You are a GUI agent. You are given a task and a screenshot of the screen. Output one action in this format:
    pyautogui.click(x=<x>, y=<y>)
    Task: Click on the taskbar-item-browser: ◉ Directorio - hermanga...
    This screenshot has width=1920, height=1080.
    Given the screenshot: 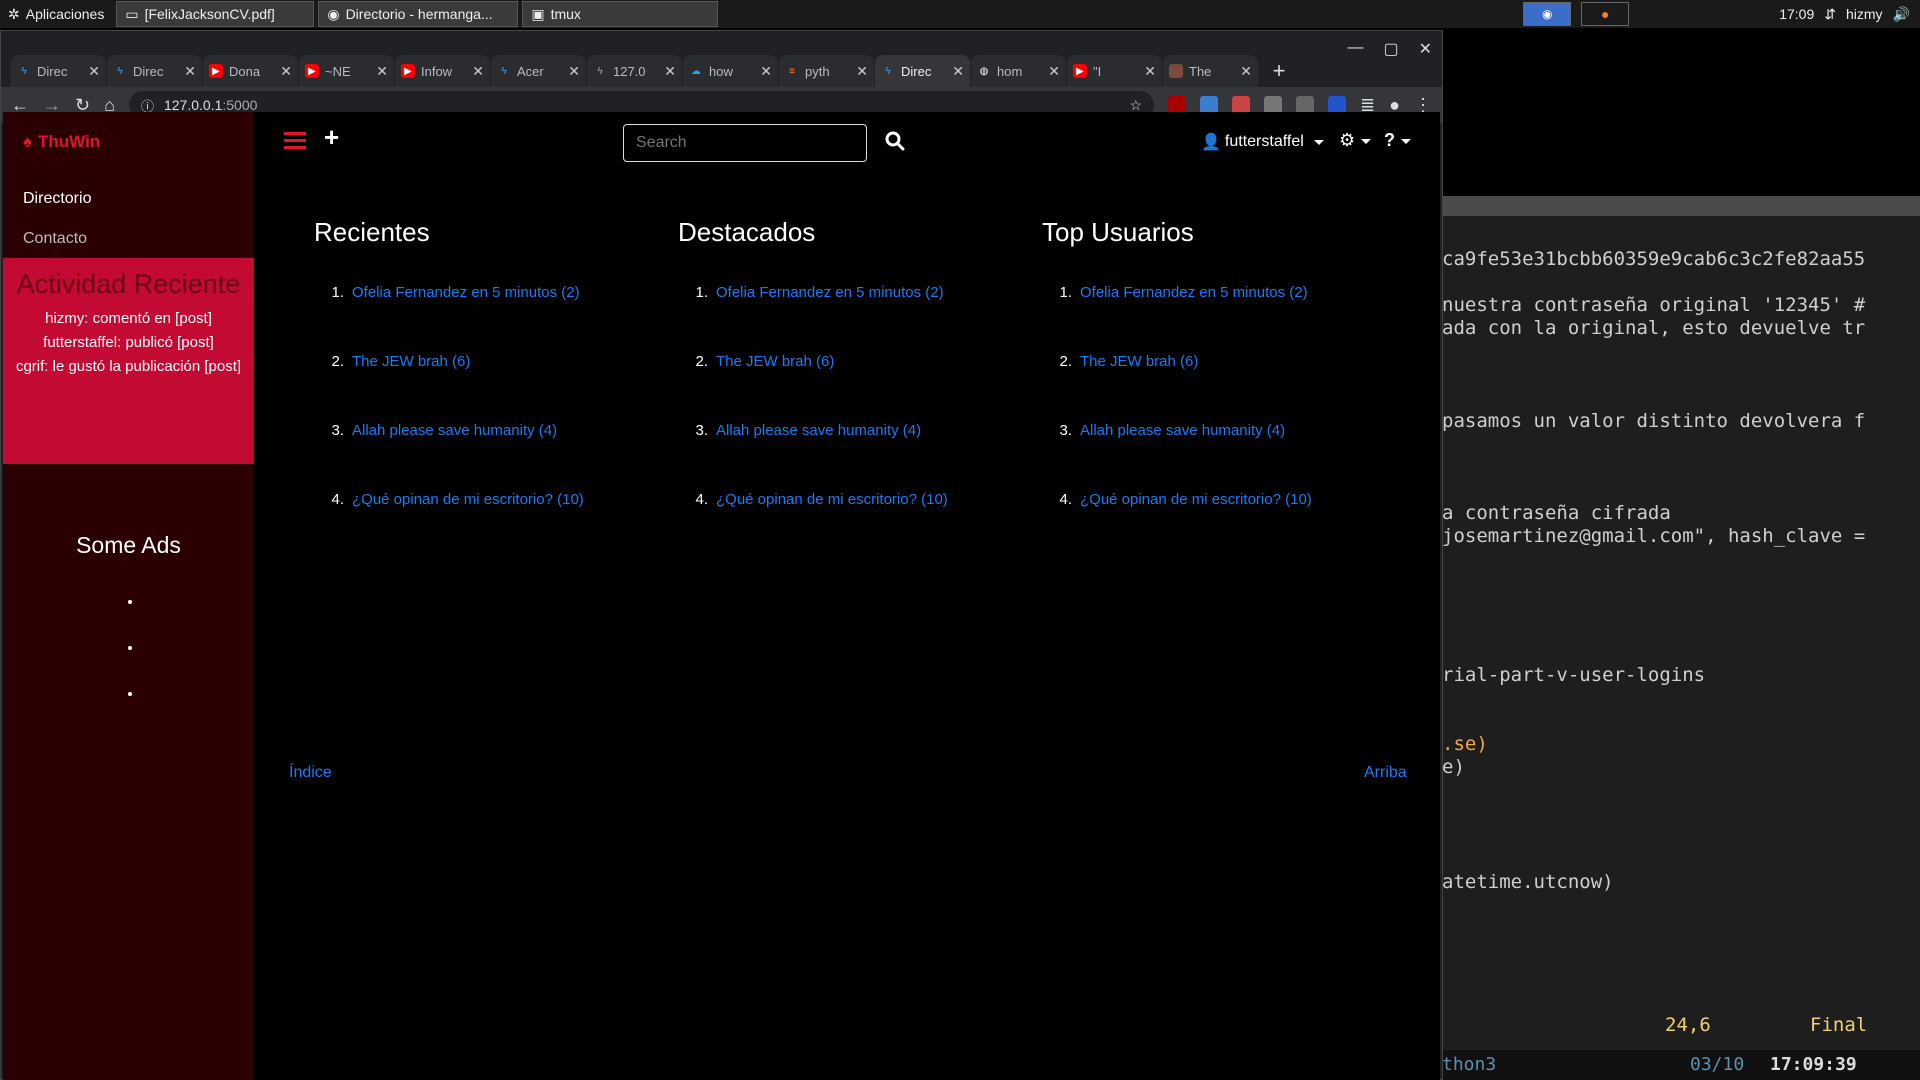 What is the action you would take?
    pyautogui.click(x=418, y=14)
    